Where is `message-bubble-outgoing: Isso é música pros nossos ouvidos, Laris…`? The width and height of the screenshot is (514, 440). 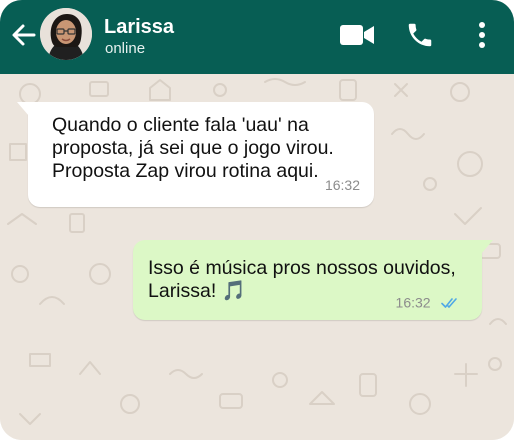 message-bubble-outgoing: Isso é música pros nossos ouvidos, Laris… is located at coordinates (313, 280).